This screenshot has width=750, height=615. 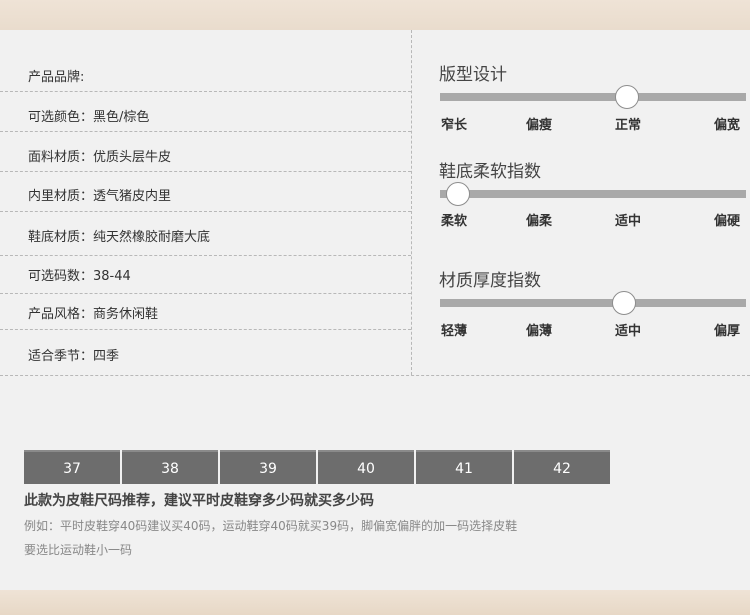 What do you see at coordinates (727, 125) in the screenshot?
I see `slider-tick: 偏宽` at bounding box center [727, 125].